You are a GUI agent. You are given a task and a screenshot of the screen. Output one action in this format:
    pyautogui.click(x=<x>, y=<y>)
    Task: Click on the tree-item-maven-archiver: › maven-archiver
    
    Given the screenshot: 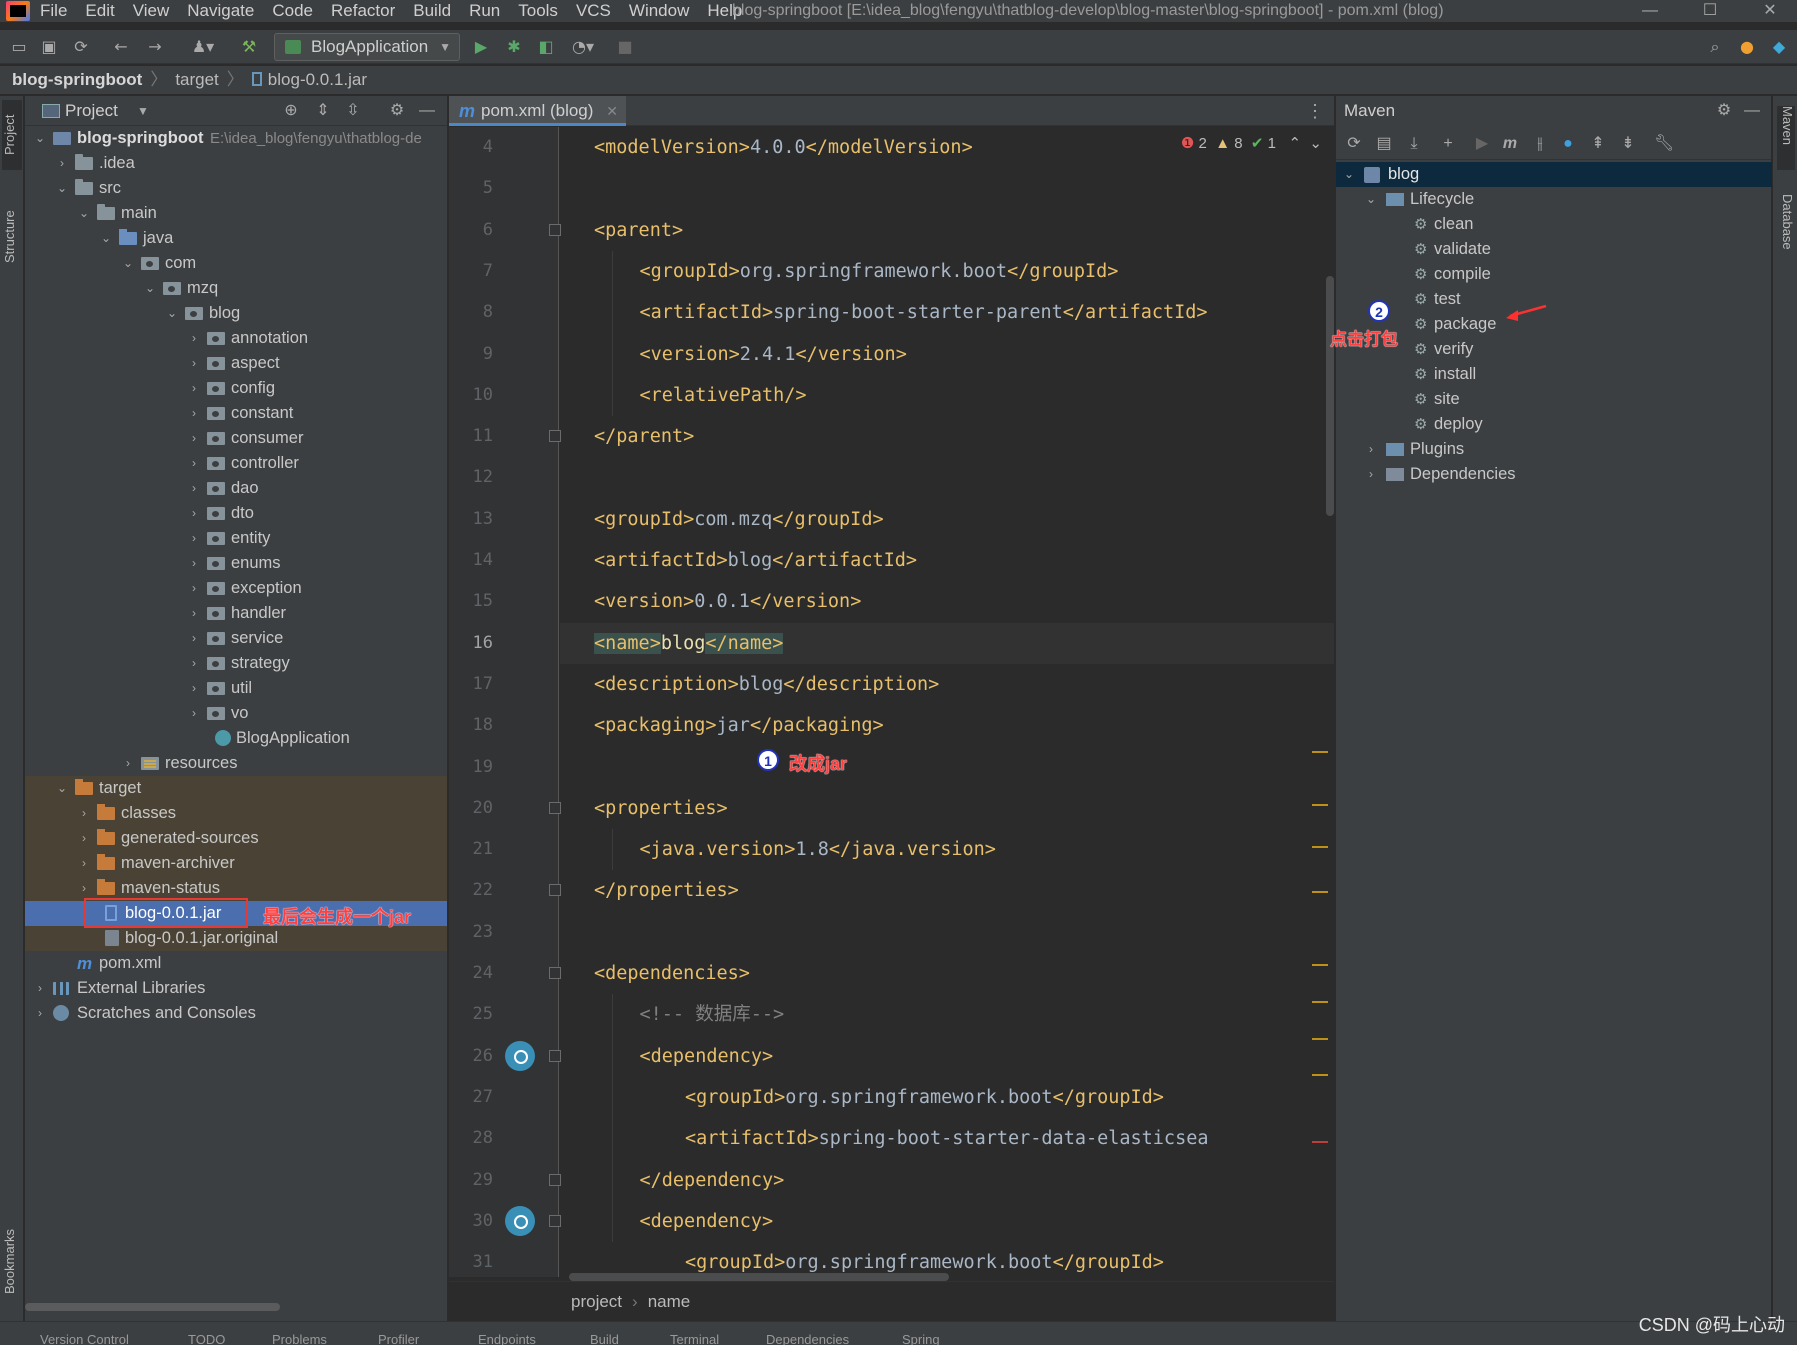 What is the action you would take?
    pyautogui.click(x=236, y=863)
    